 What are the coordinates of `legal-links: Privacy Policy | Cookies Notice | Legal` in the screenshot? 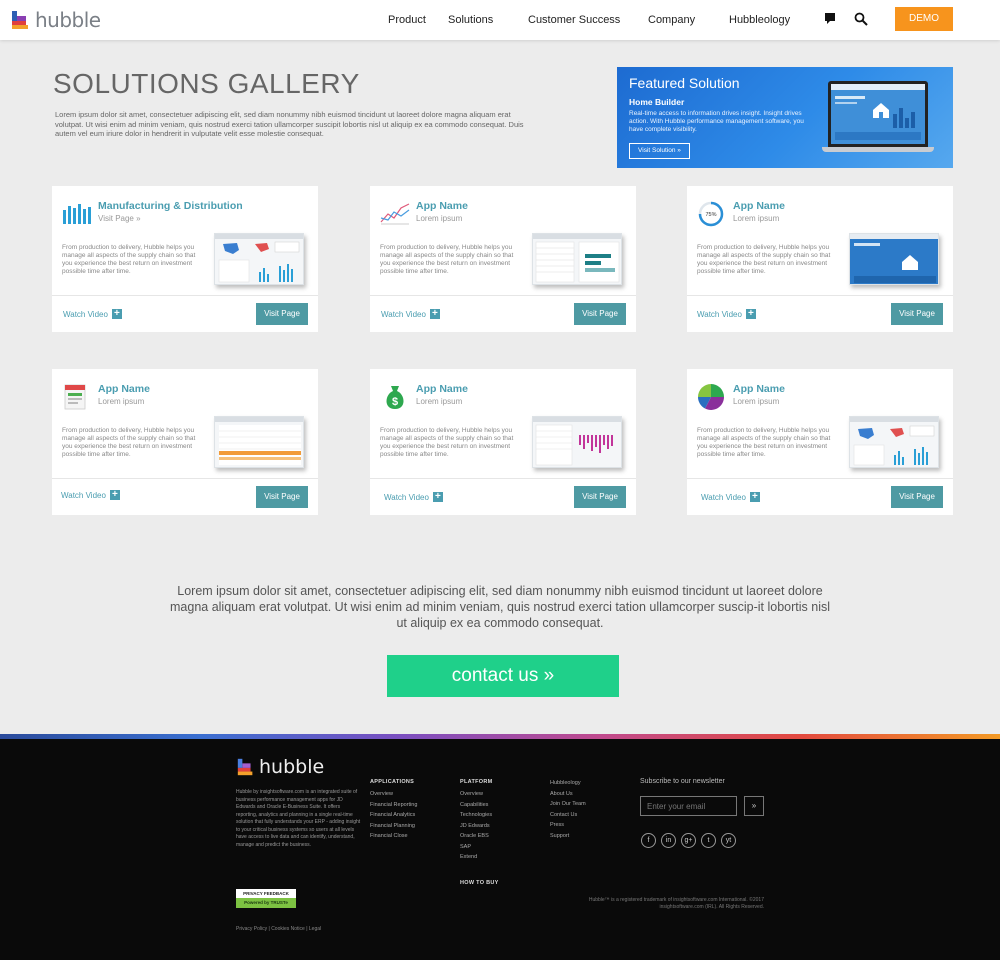 It's located at (278, 929).